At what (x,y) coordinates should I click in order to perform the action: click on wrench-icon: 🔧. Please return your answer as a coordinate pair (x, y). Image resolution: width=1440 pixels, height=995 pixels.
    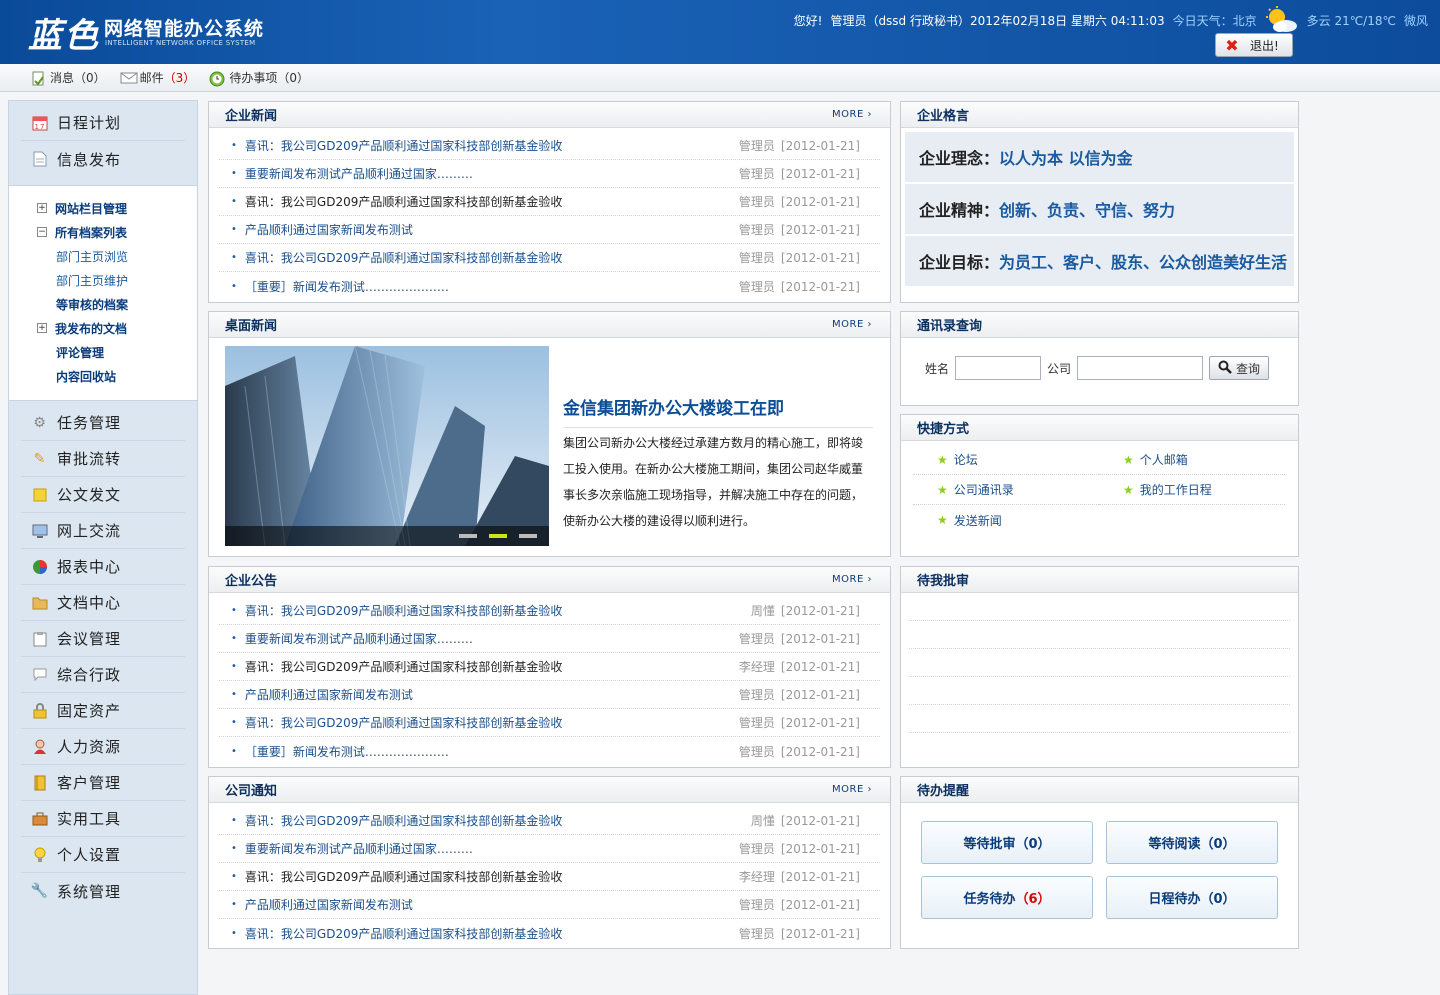
    Looking at the image, I should click on (40, 891).